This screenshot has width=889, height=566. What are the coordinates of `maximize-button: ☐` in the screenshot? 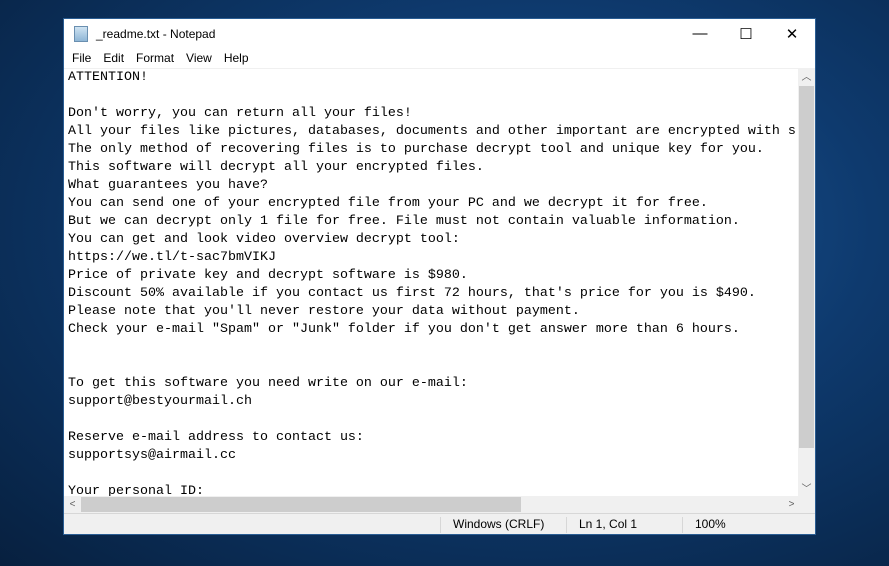 It's located at (746, 33).